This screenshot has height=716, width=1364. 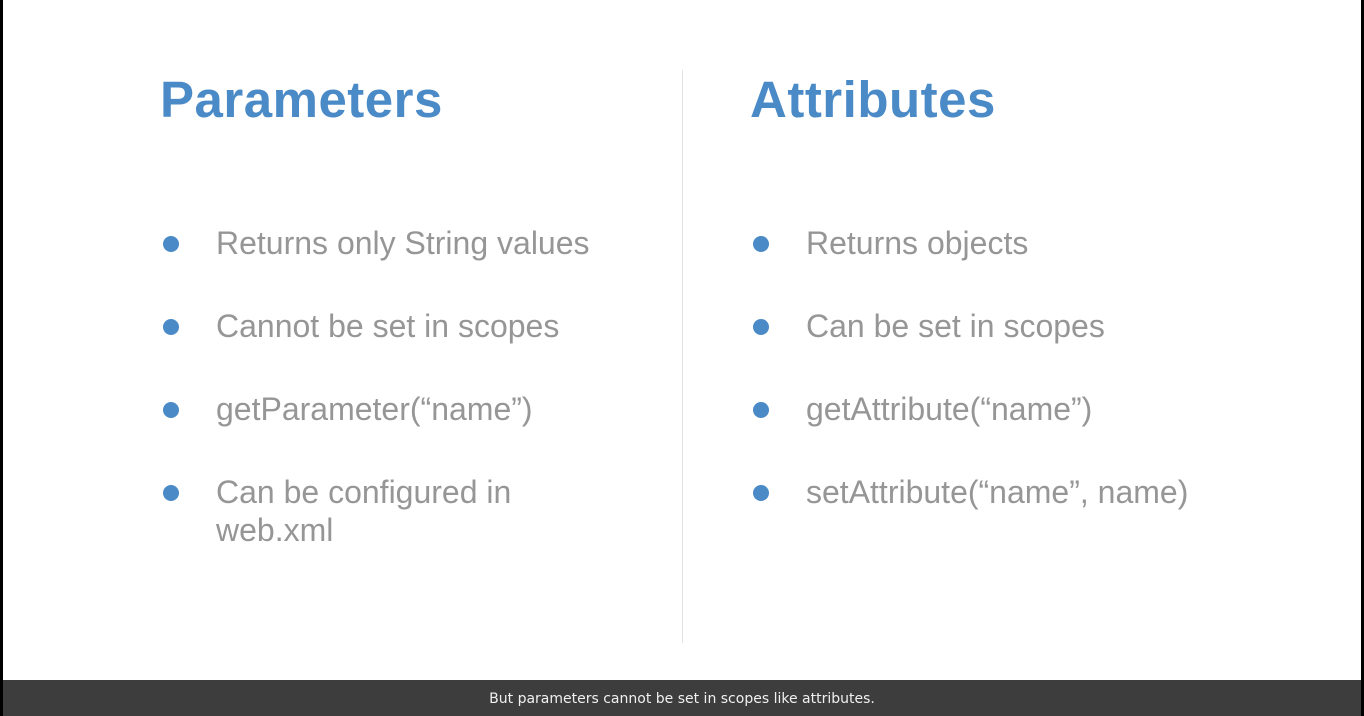 What do you see at coordinates (949, 409) in the screenshot?
I see `list-item-text: getAttribute(“name”)` at bounding box center [949, 409].